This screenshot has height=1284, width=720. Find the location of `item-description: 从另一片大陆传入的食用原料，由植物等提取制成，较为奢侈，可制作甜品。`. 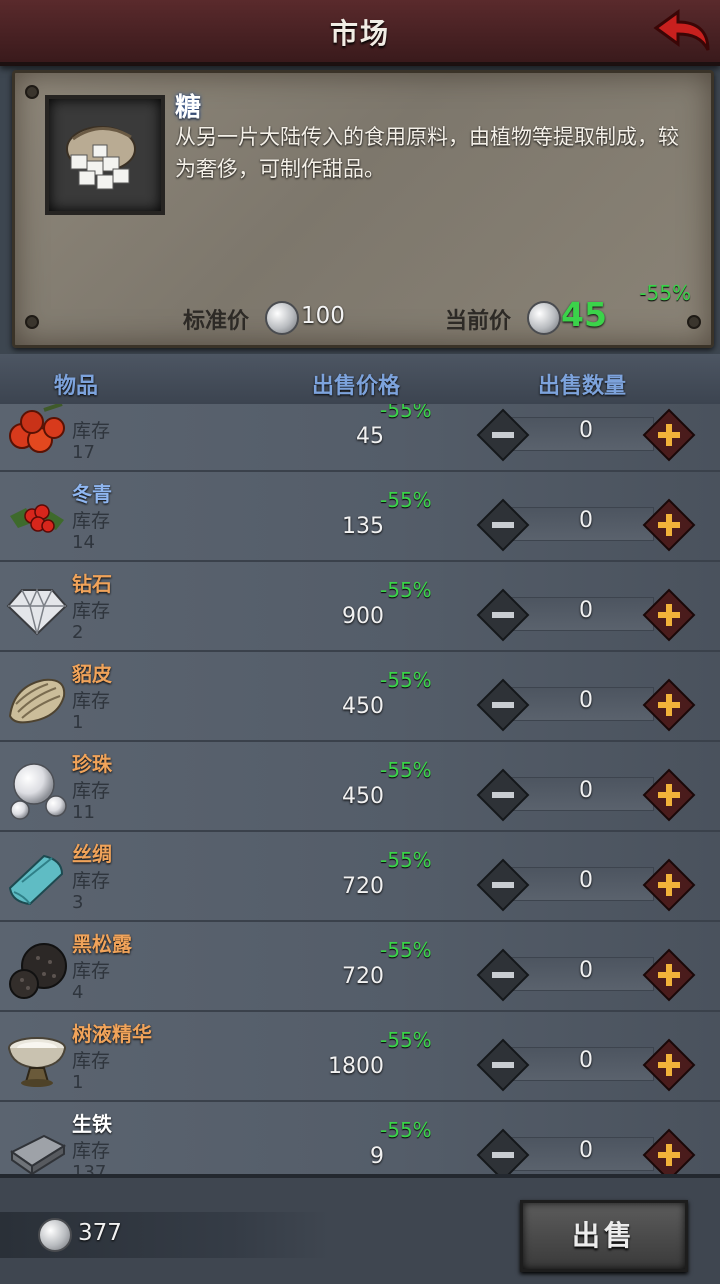

item-description: 从另一片大陆传入的食用原料，由植物等提取制成，较为奢侈，可制作甜品。 is located at coordinates (427, 153).